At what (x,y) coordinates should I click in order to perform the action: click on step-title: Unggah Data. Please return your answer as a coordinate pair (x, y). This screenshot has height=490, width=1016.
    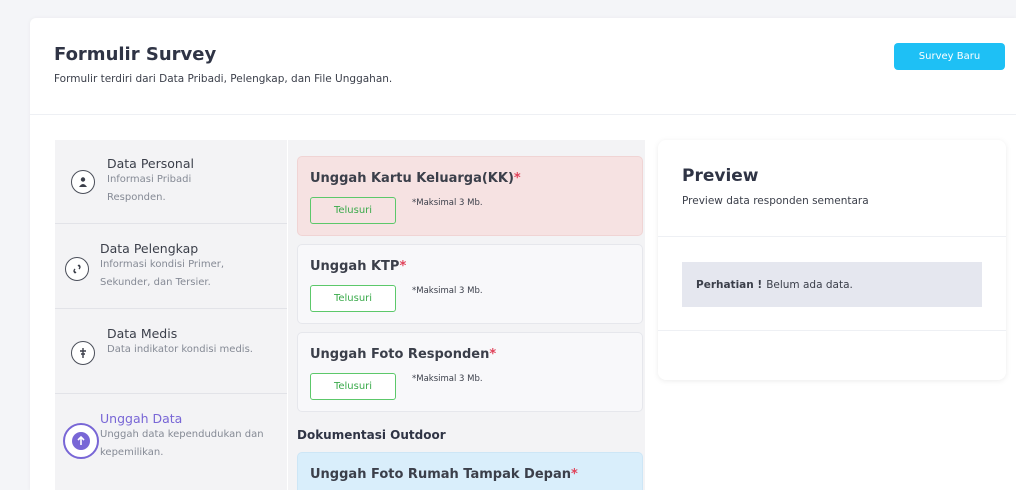
    Looking at the image, I should click on (141, 418).